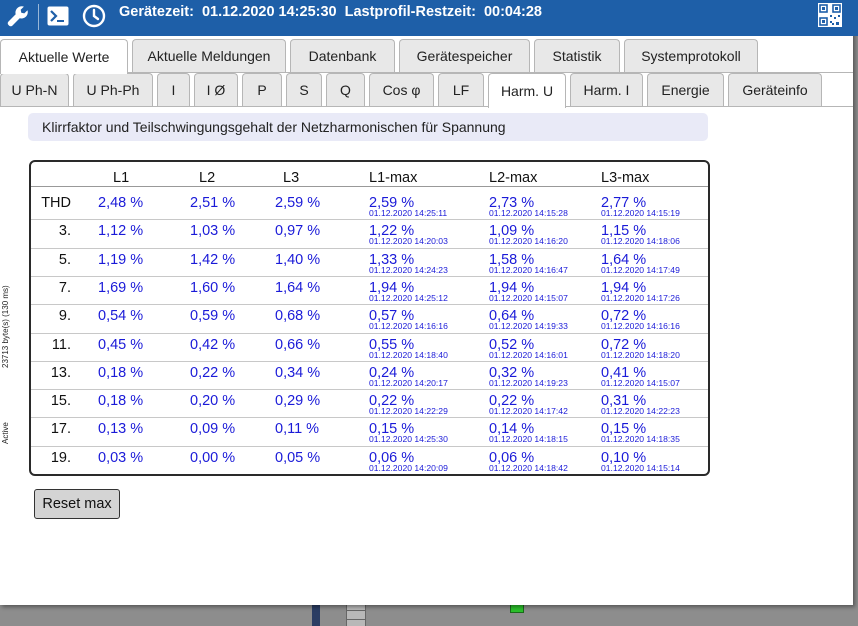  Describe the element at coordinates (121, 457) in the screenshot. I see `value-l1: 0,03 %` at that location.